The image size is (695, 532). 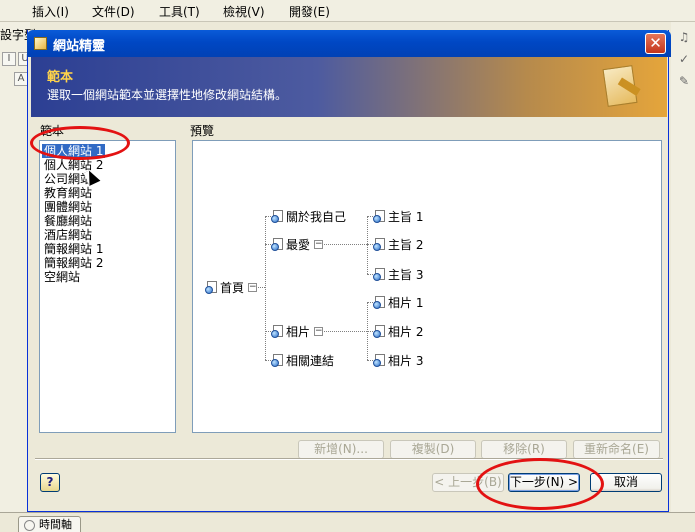 I want to click on status-bar: 時間軸, so click(x=347, y=522).